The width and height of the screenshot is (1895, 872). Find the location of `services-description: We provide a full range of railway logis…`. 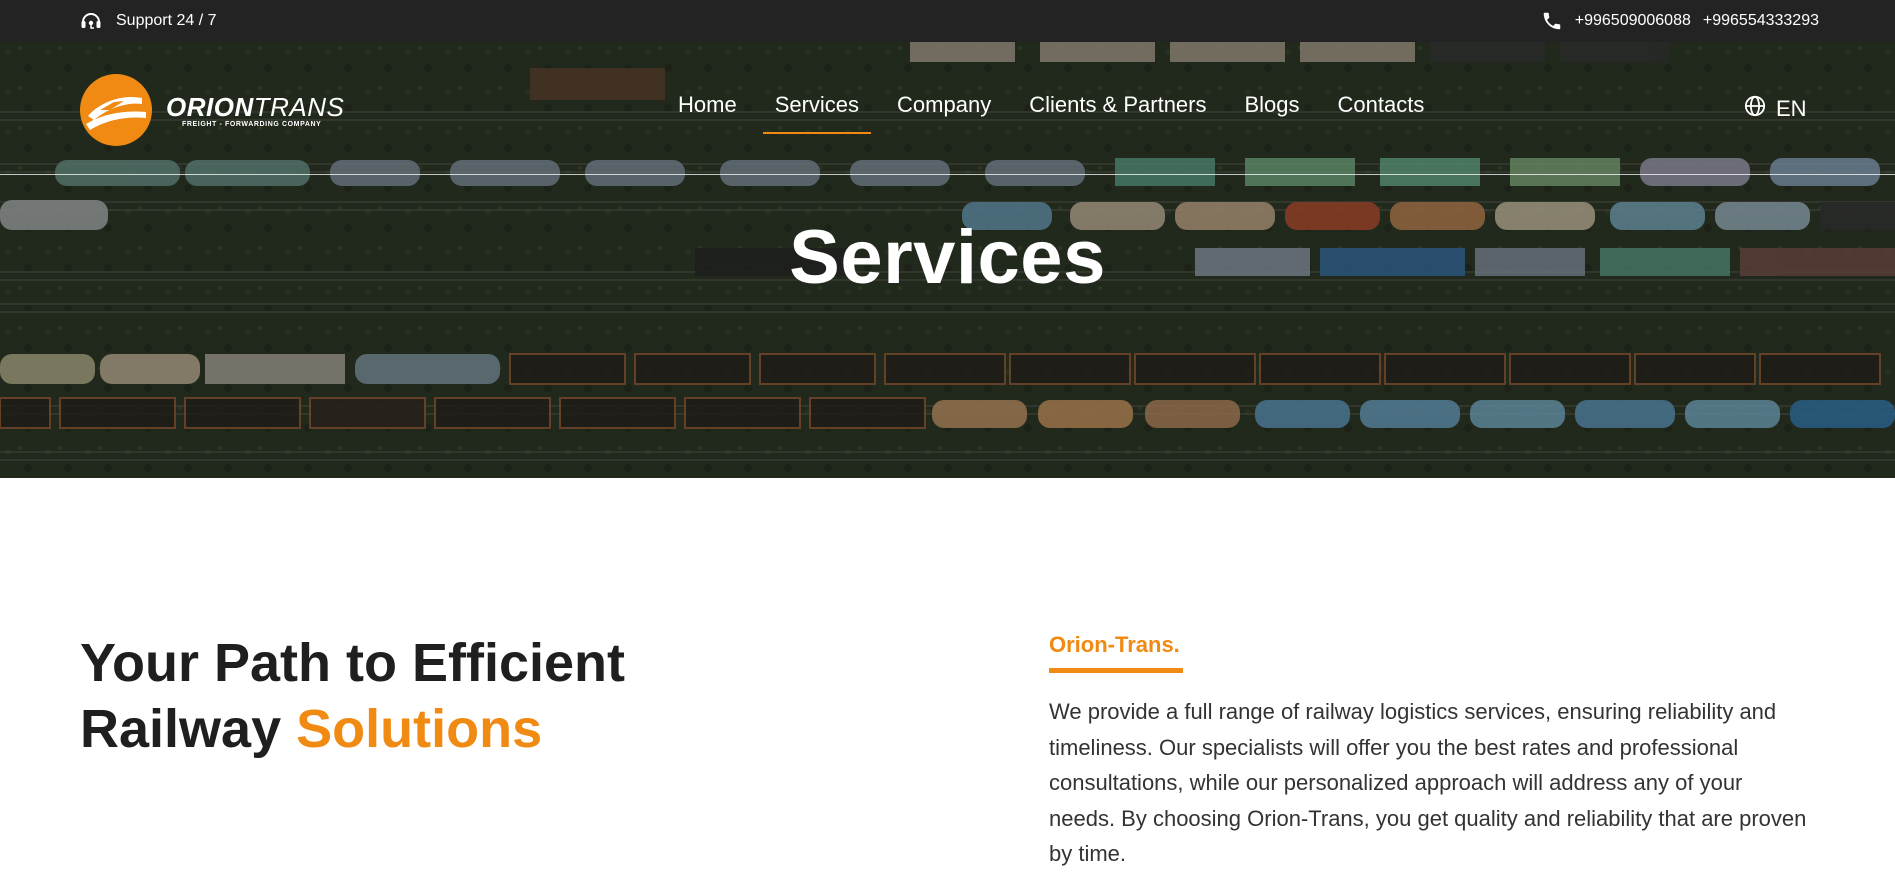

services-description: We provide a full range of railway logis… is located at coordinates (1428, 782).